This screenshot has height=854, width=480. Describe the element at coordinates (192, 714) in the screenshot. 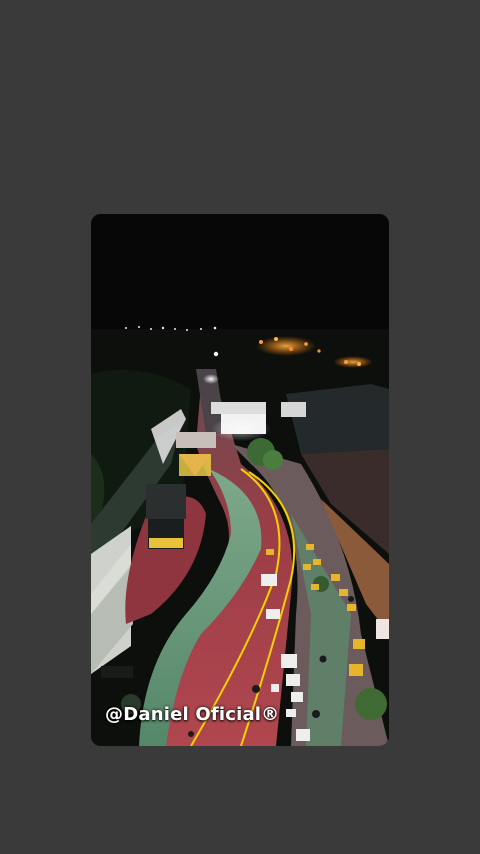

I see `watermark-text: @Daniel Oficial®` at that location.